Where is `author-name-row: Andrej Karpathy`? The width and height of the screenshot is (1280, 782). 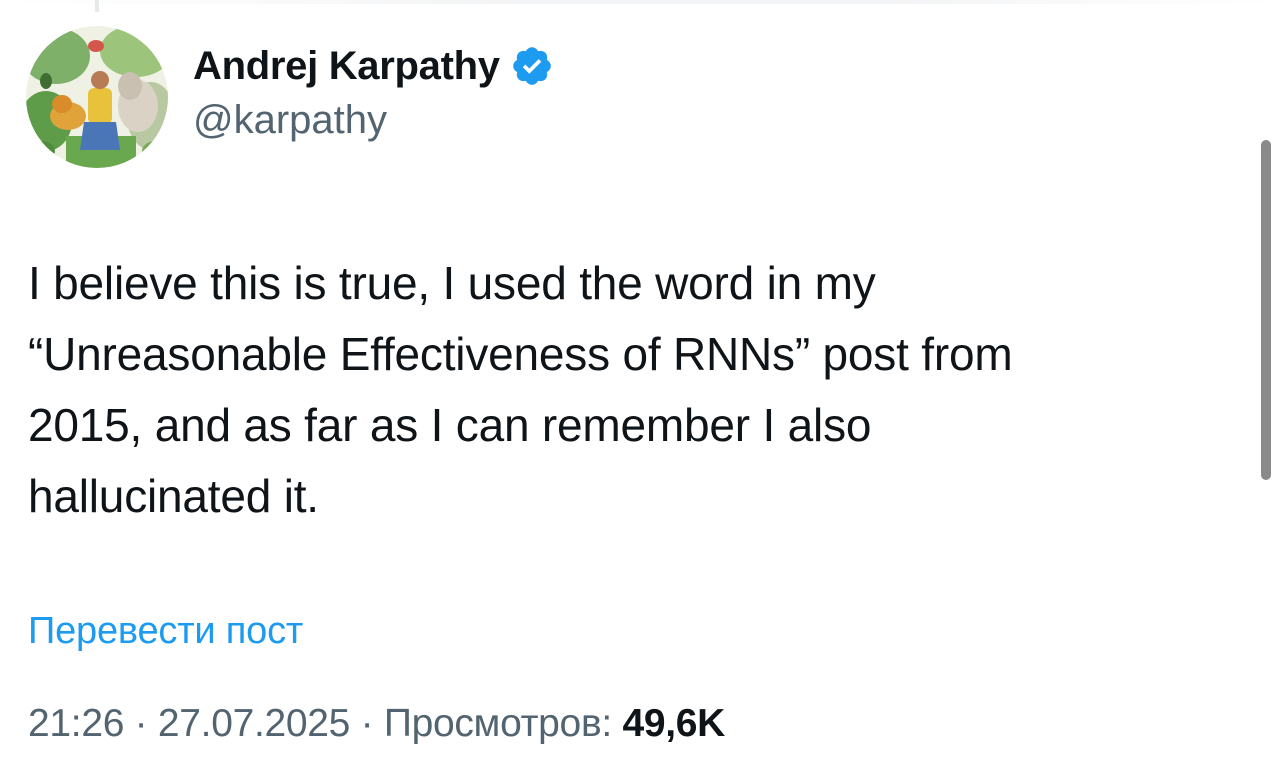
author-name-row: Andrej Karpathy is located at coordinates (373, 66).